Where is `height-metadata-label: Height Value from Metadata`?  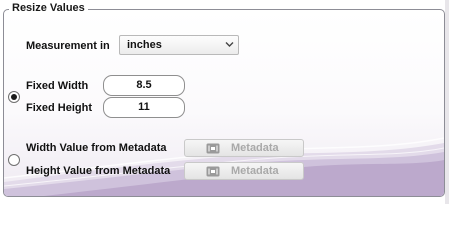 height-metadata-label: Height Value from Metadata is located at coordinates (98, 171).